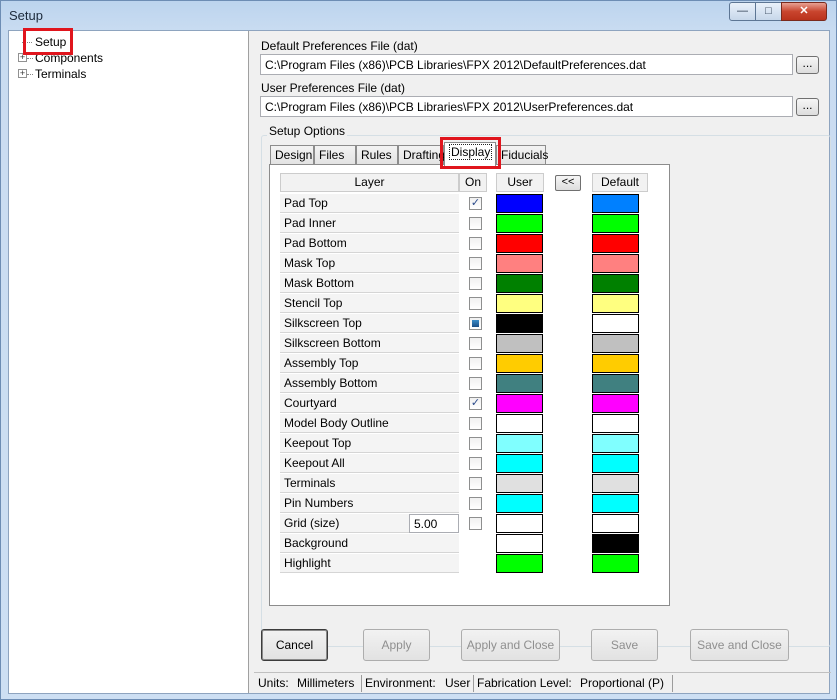  I want to click on save-and-close-button: Save and Close, so click(739, 645).